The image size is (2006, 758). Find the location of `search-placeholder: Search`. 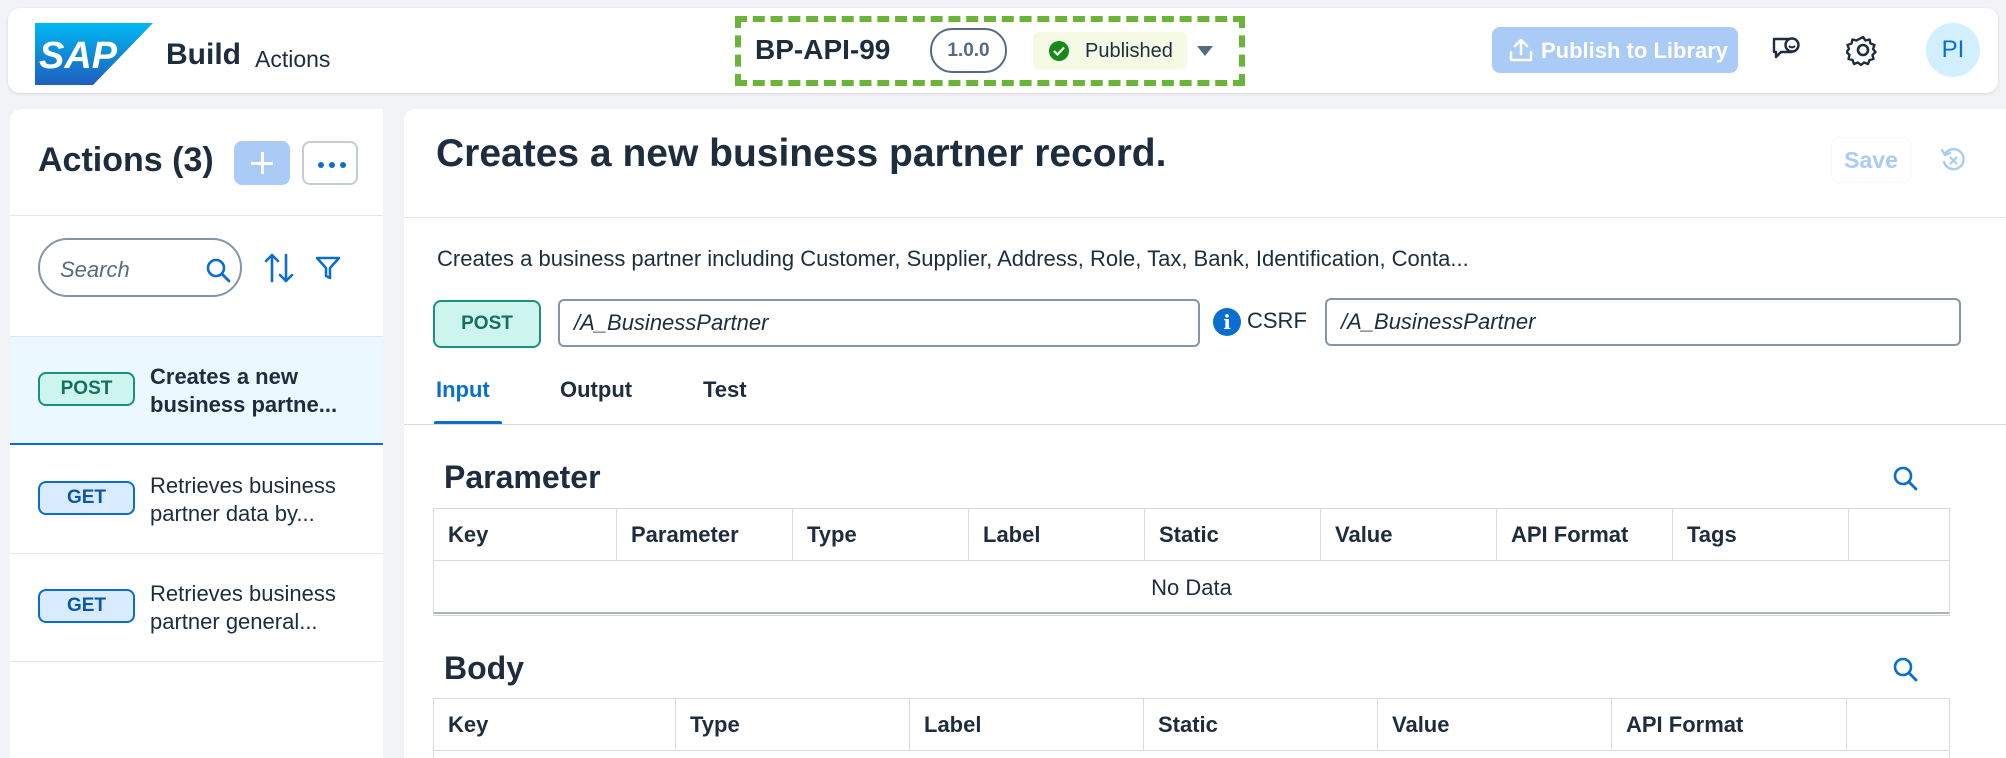

search-placeholder: Search is located at coordinates (95, 269).